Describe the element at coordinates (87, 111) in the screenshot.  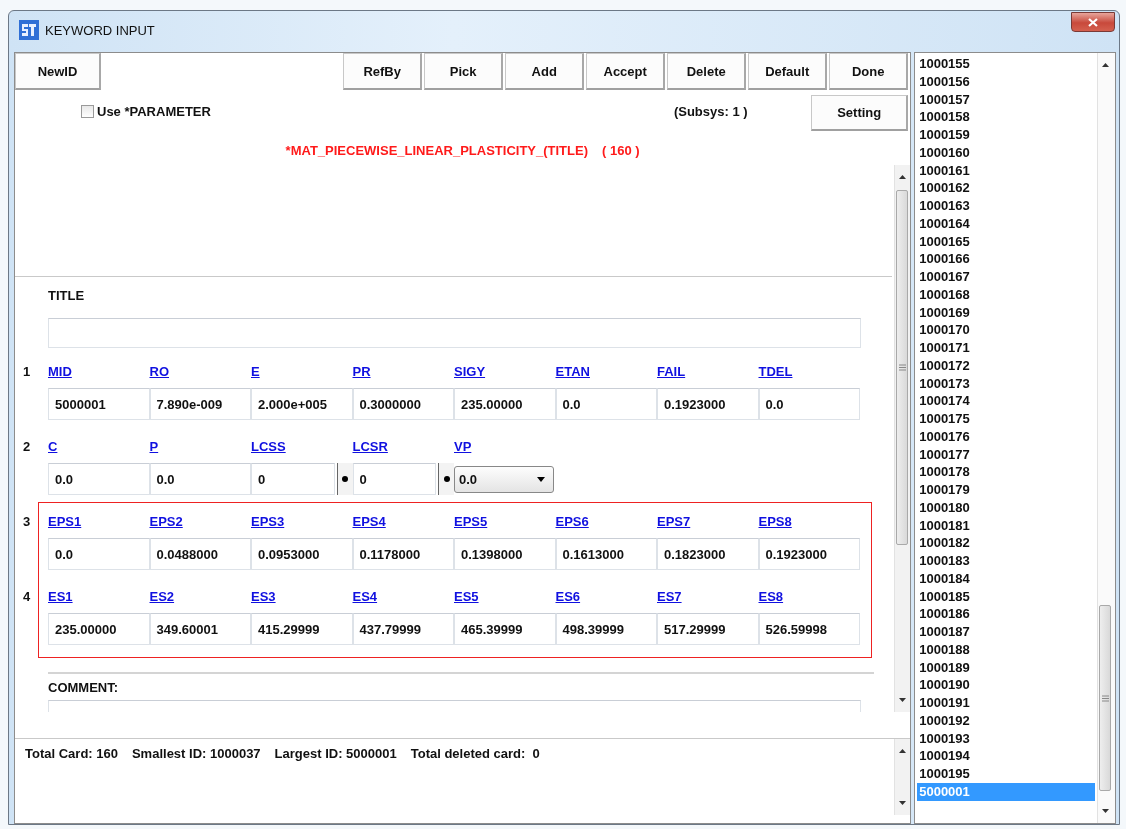
I see `checkbox` at that location.